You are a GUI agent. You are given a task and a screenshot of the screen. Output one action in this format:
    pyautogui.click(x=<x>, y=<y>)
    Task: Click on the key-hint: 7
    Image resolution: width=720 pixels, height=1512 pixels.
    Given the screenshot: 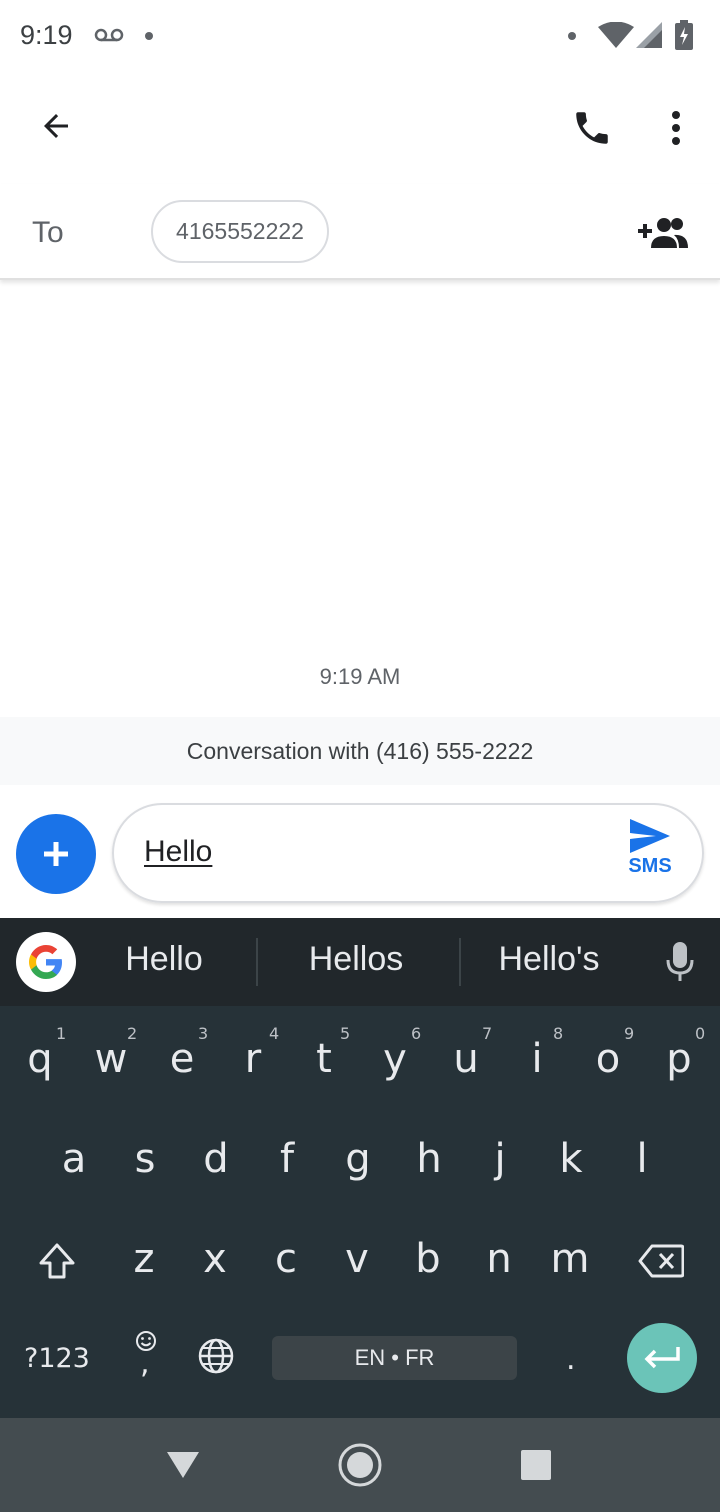 What is the action you would take?
    pyautogui.click(x=487, y=1033)
    